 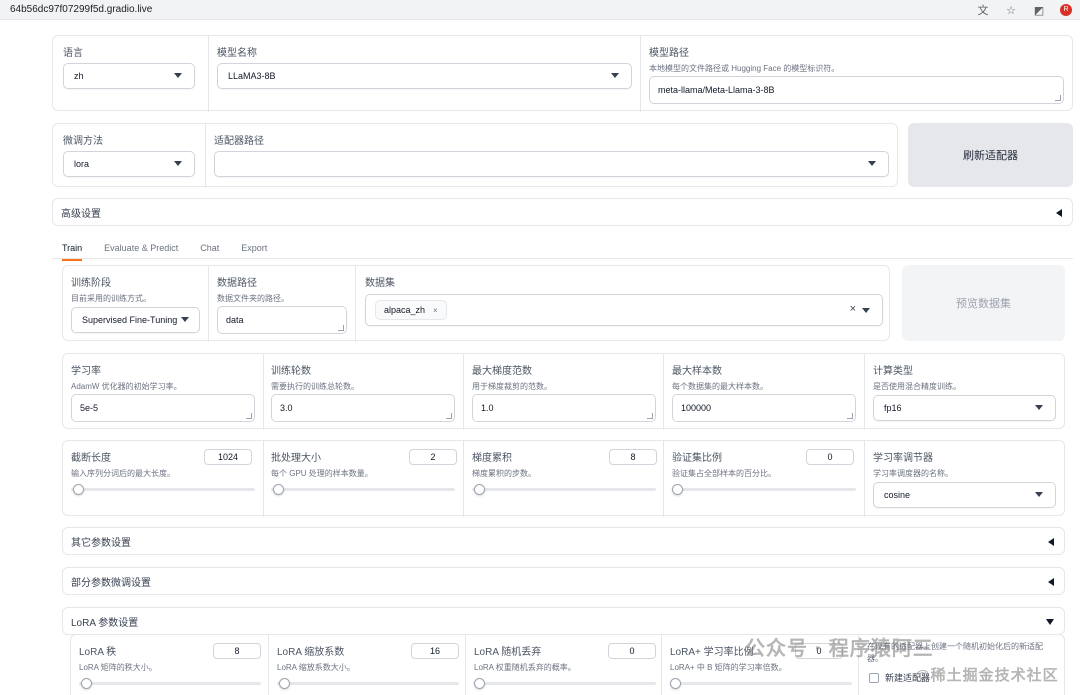 What do you see at coordinates (86, 683) in the screenshot?
I see `lora-rank-slider-thumb` at bounding box center [86, 683].